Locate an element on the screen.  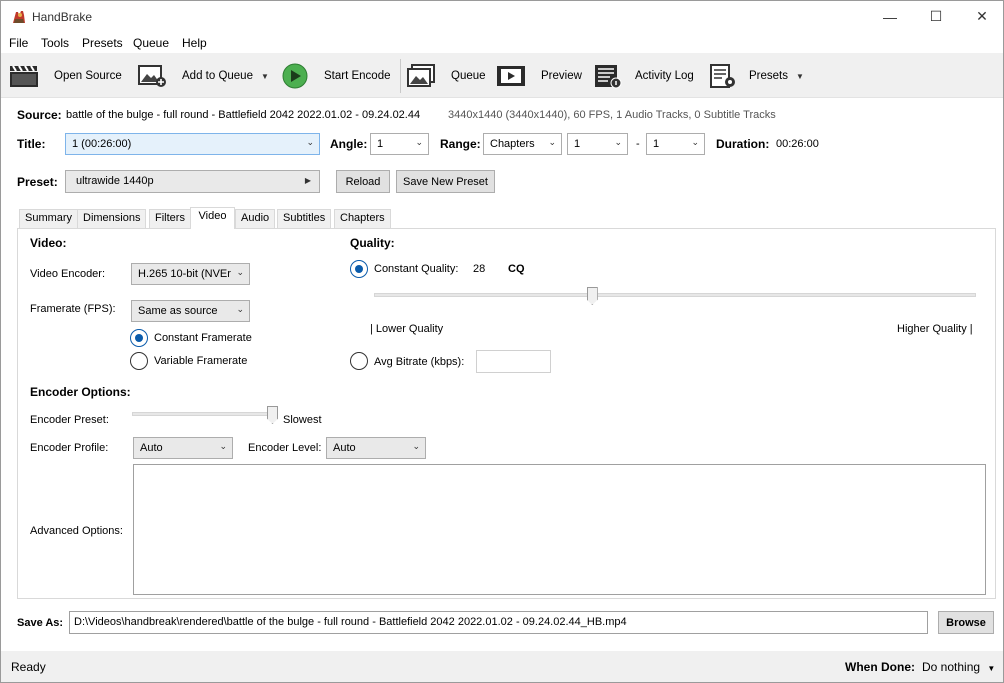
duration-value: 00:26:00 is located at coordinates (797, 144).